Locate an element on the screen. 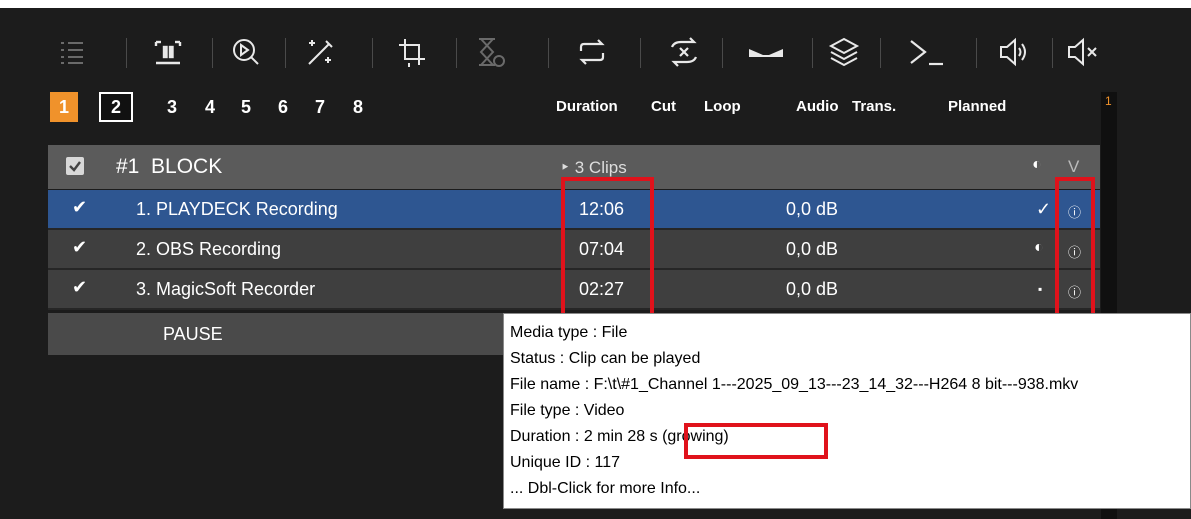 This screenshot has width=1191, height=519. block-clip-count: ‣ 3 Clips is located at coordinates (593, 167).